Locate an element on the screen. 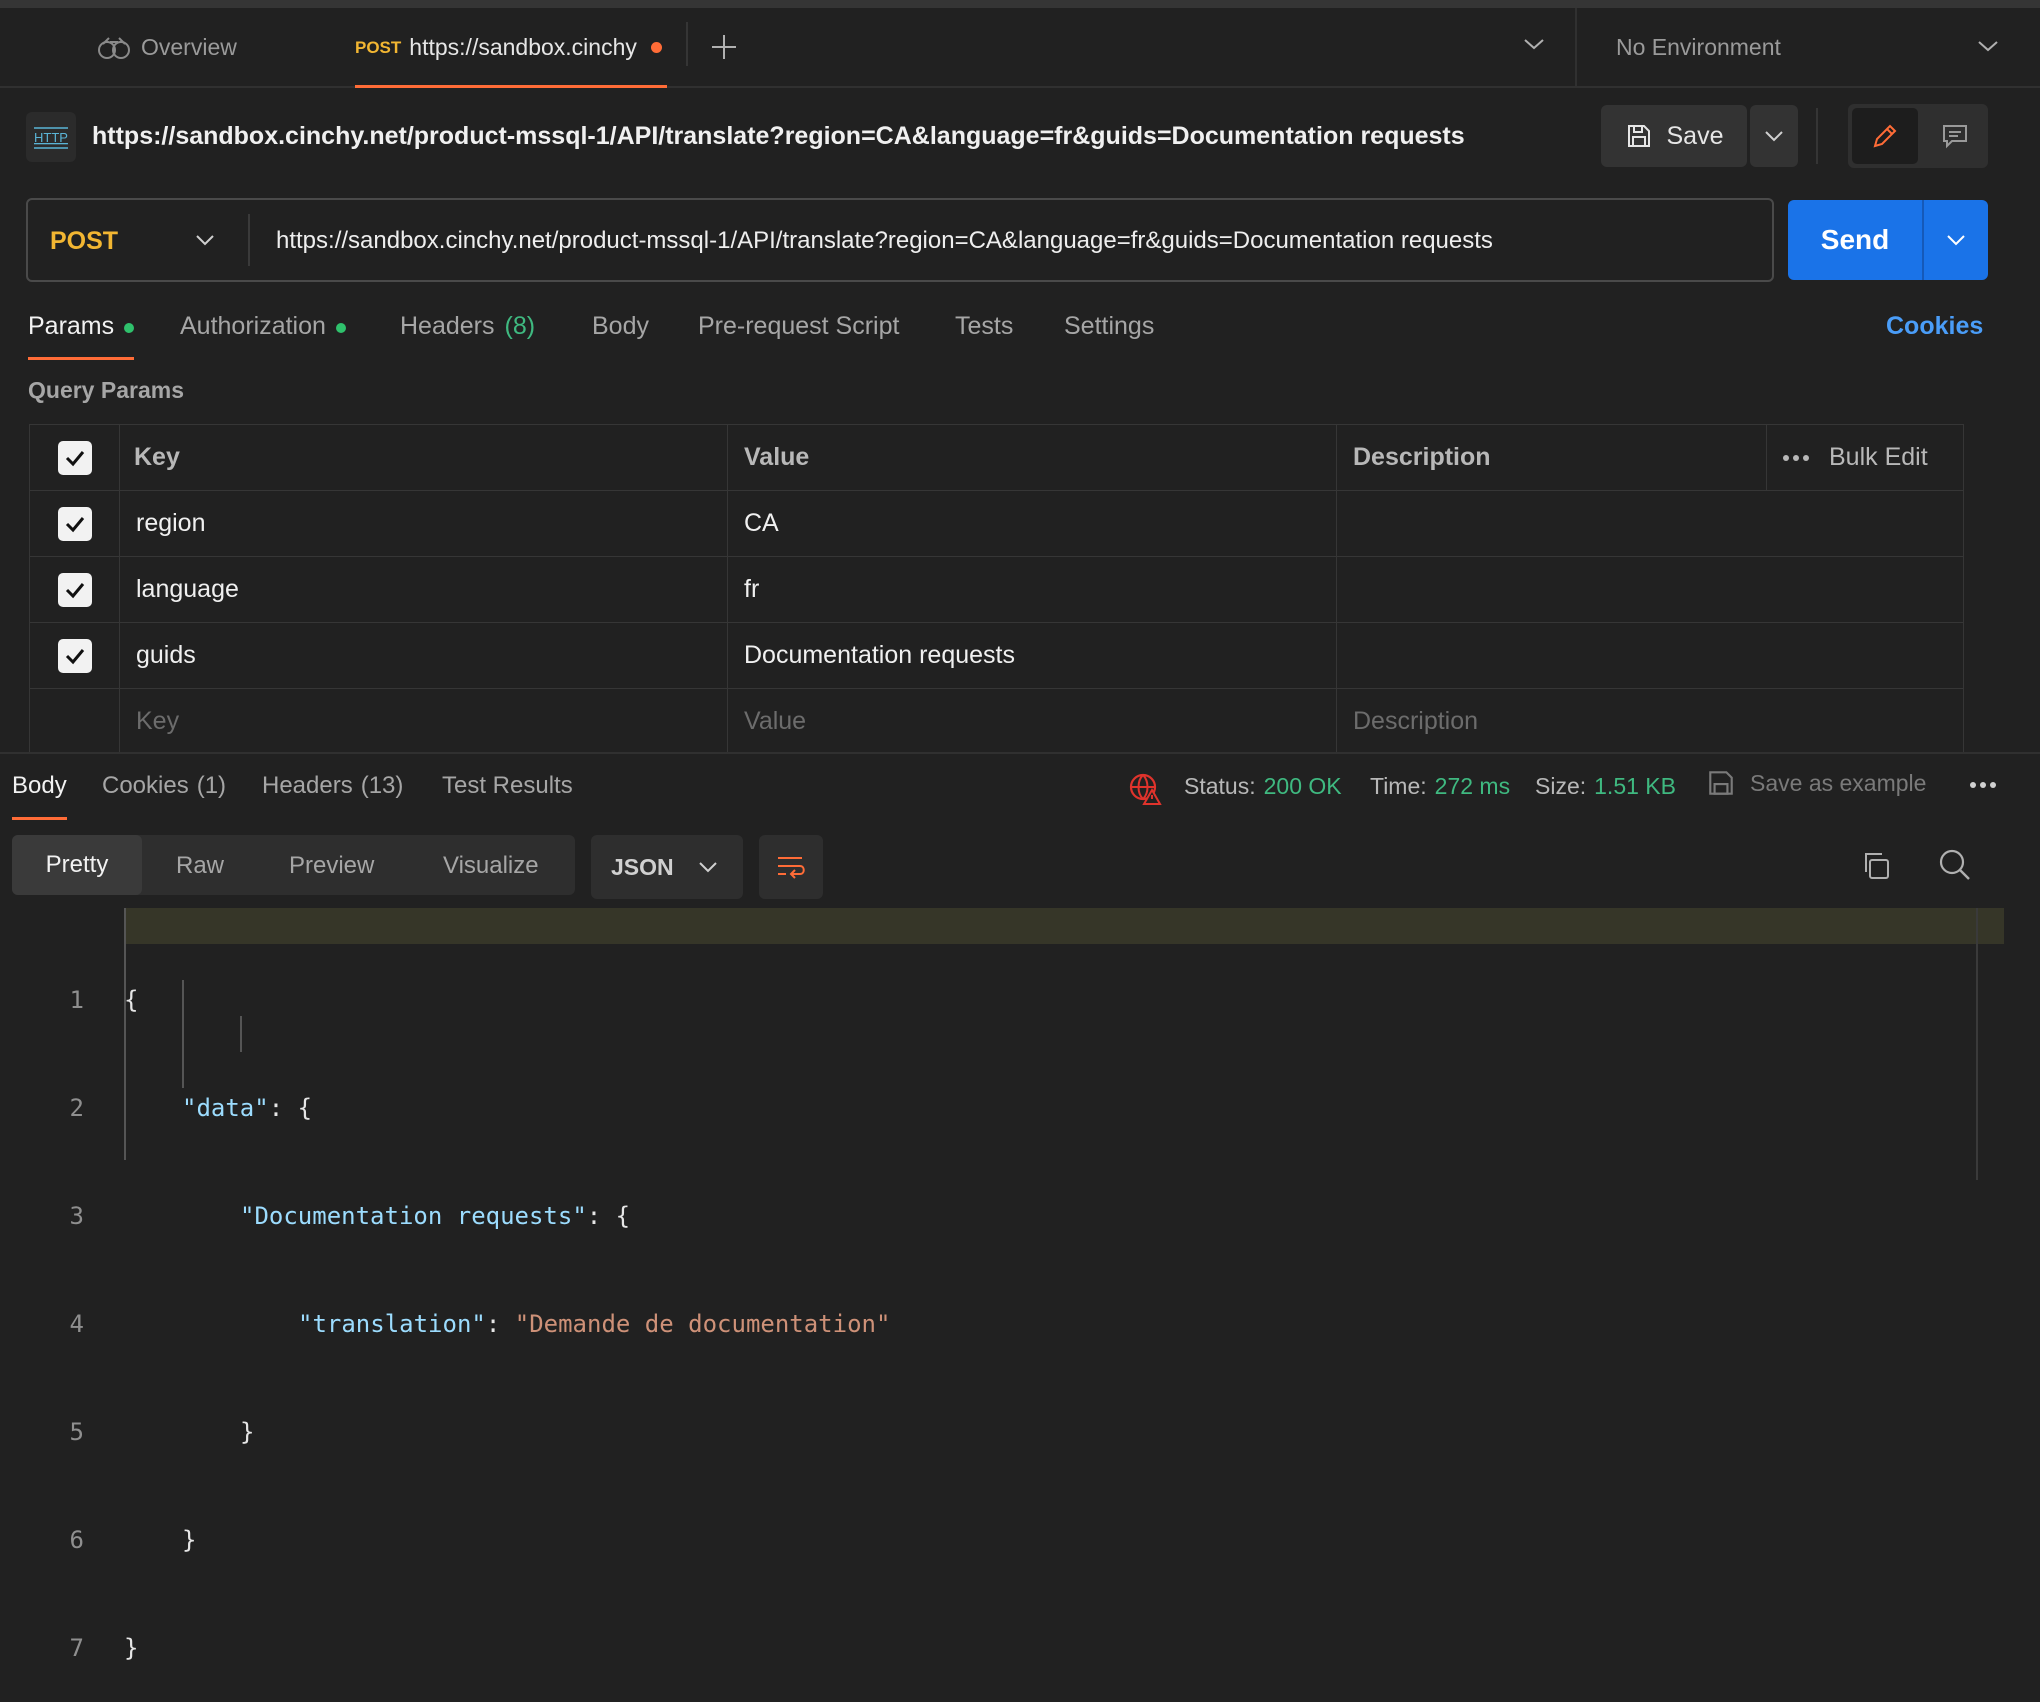 This screenshot has width=2040, height=1702. tab-tests: Tests is located at coordinates (984, 326).